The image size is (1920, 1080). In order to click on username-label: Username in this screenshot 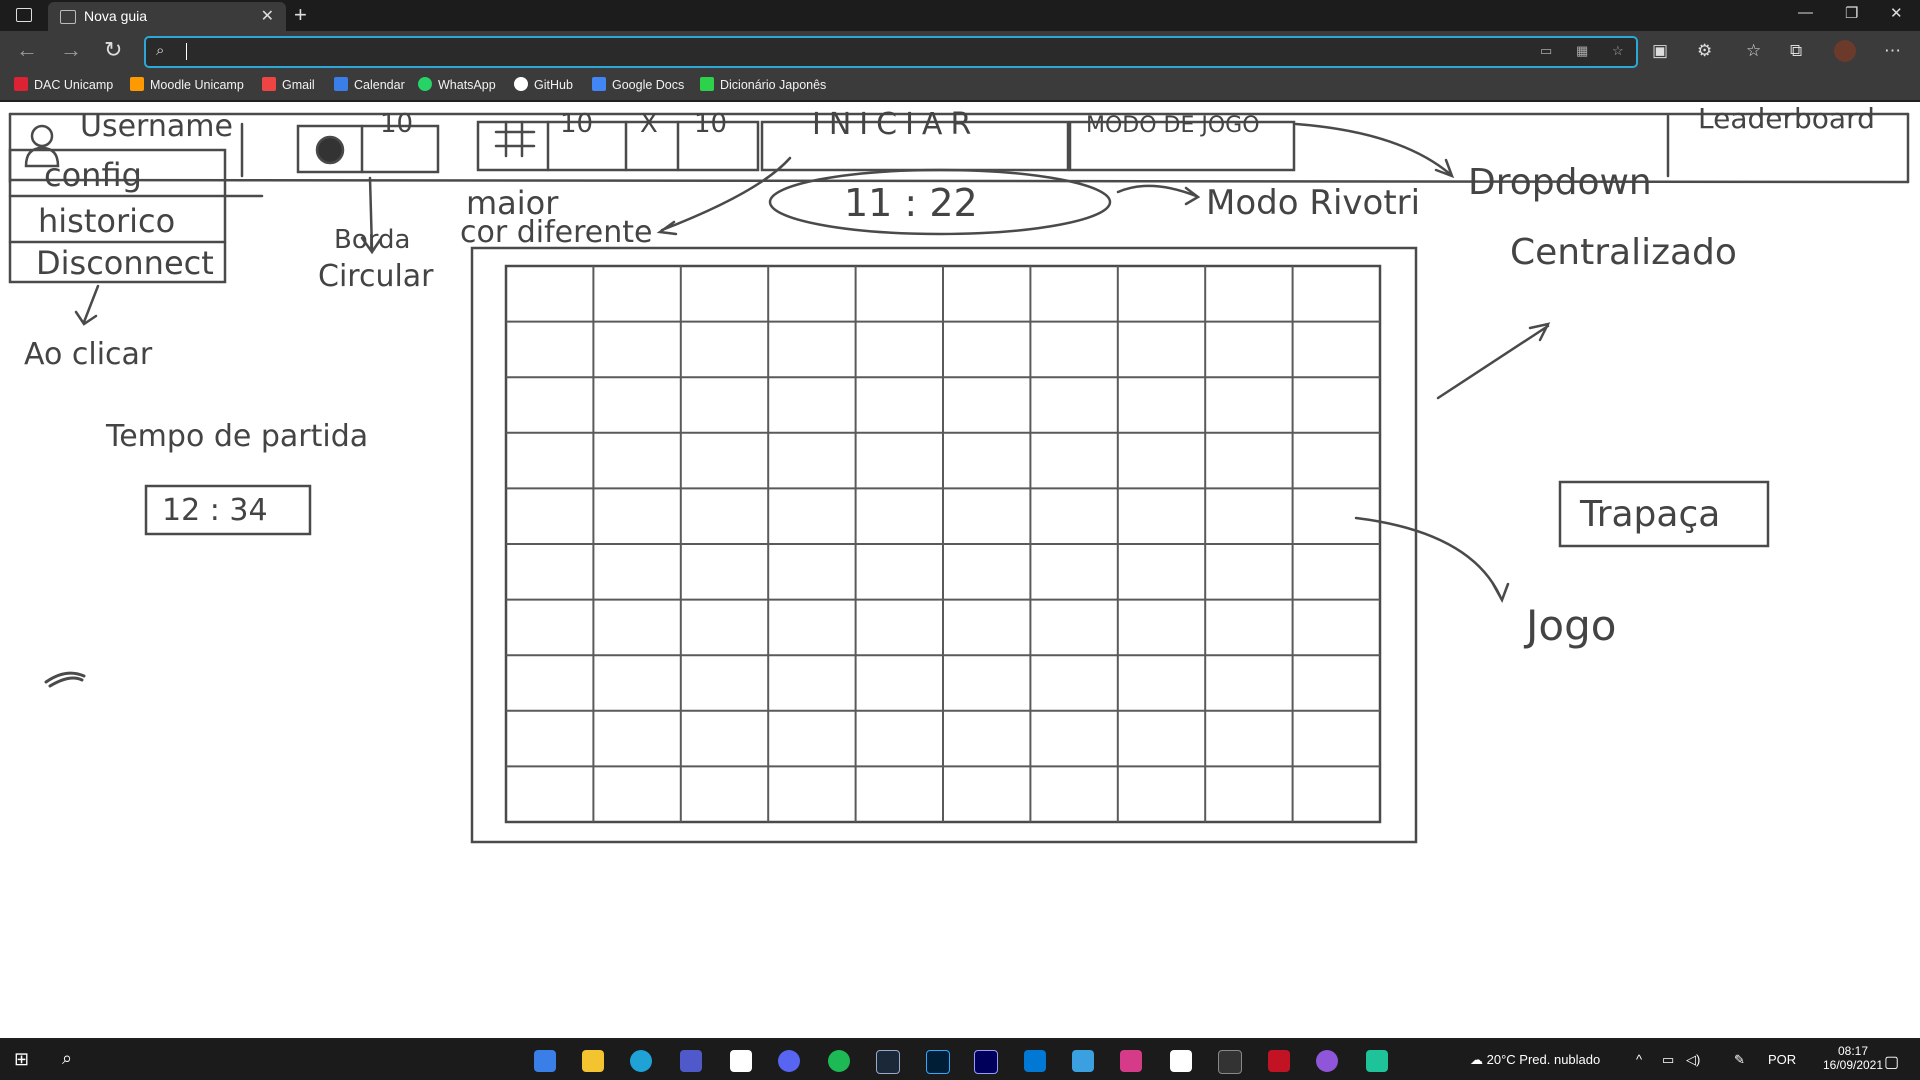, I will do `click(156, 126)`.